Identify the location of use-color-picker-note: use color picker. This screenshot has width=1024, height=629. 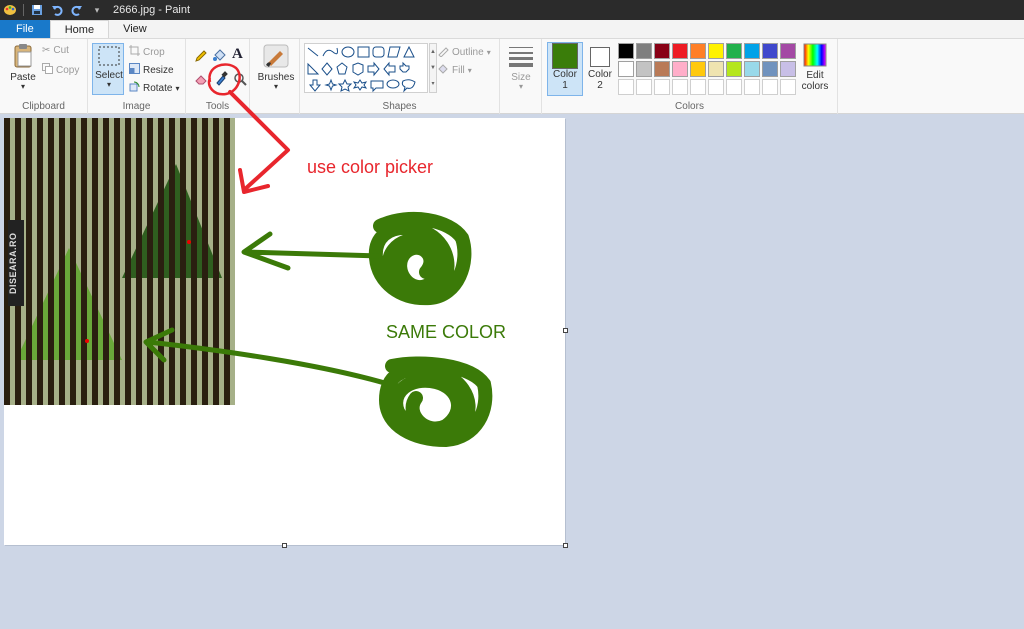
(370, 167).